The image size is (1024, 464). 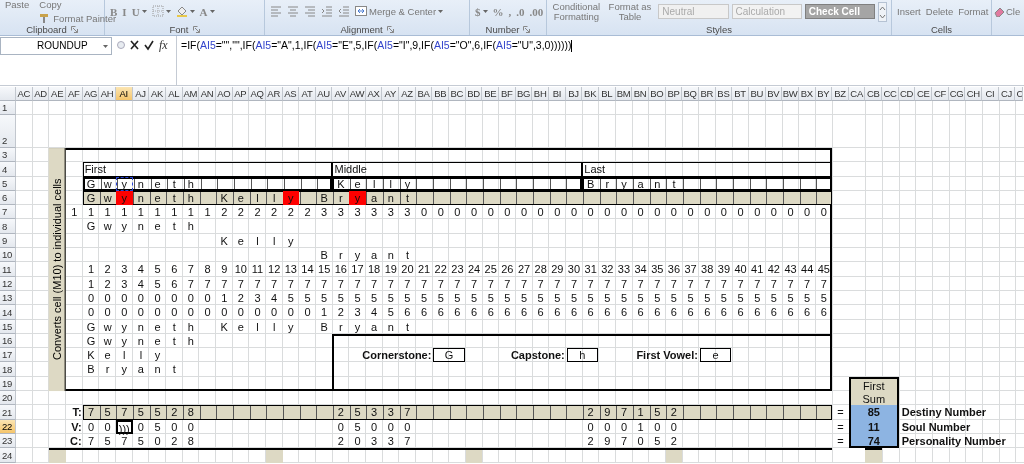 What do you see at coordinates (24, 94) in the screenshot?
I see `column-header: AC` at bounding box center [24, 94].